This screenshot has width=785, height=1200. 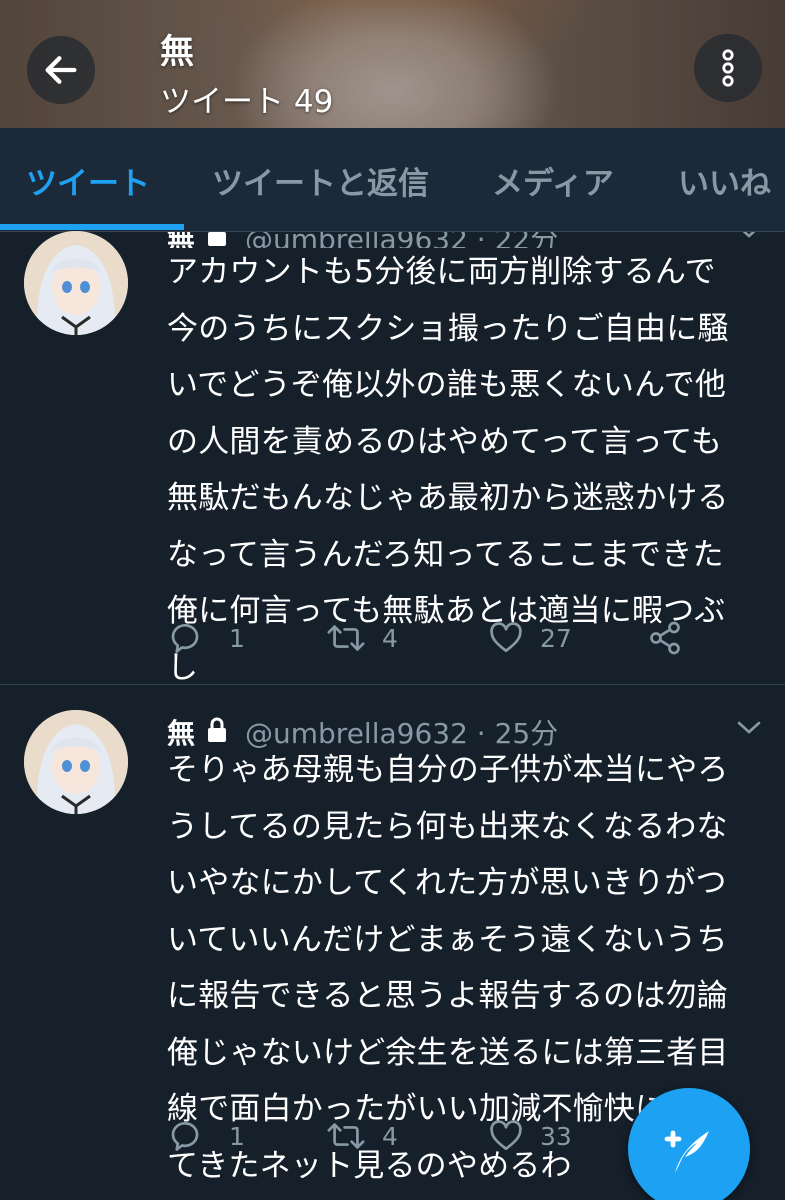 What do you see at coordinates (88, 180) in the screenshot?
I see `tab-tweets: ツイート` at bounding box center [88, 180].